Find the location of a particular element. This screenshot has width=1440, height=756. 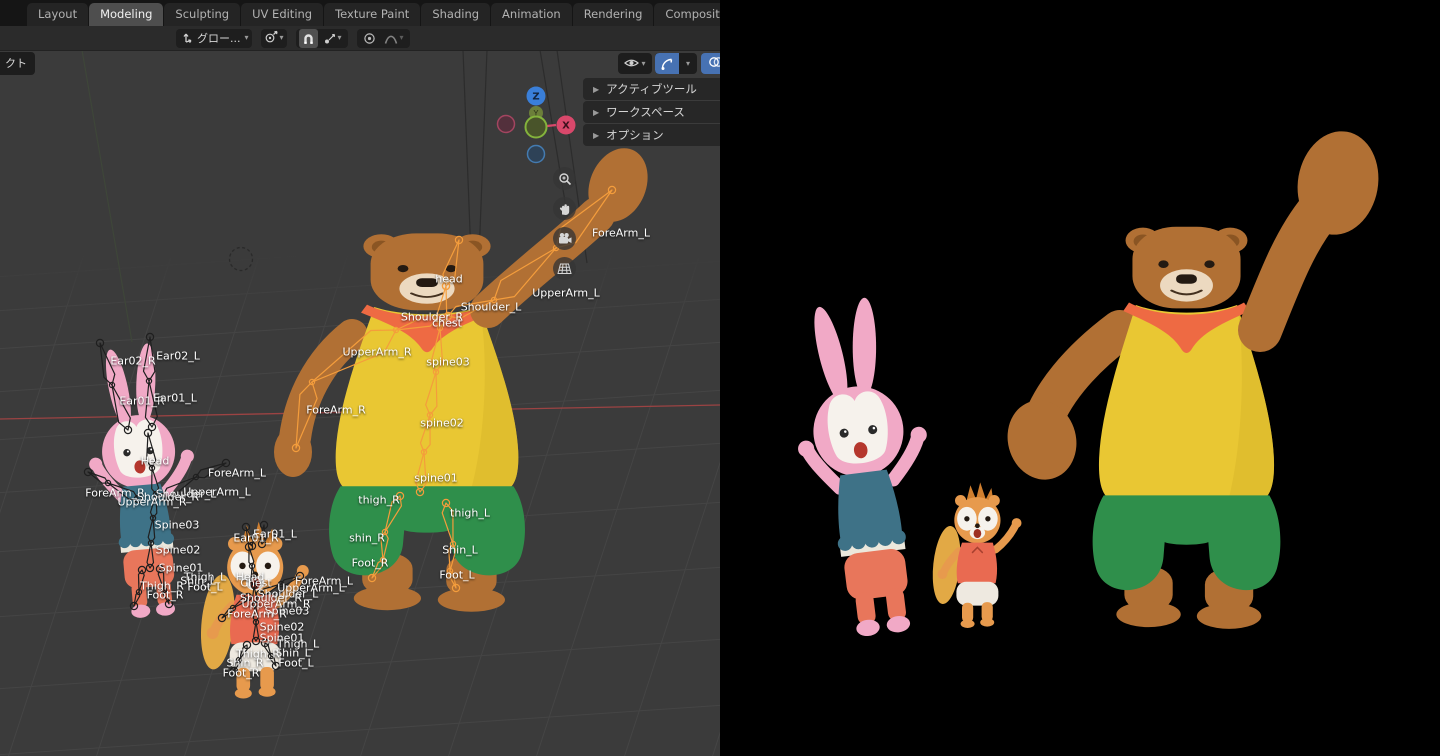

snap-group: ▾ is located at coordinates (321, 38).